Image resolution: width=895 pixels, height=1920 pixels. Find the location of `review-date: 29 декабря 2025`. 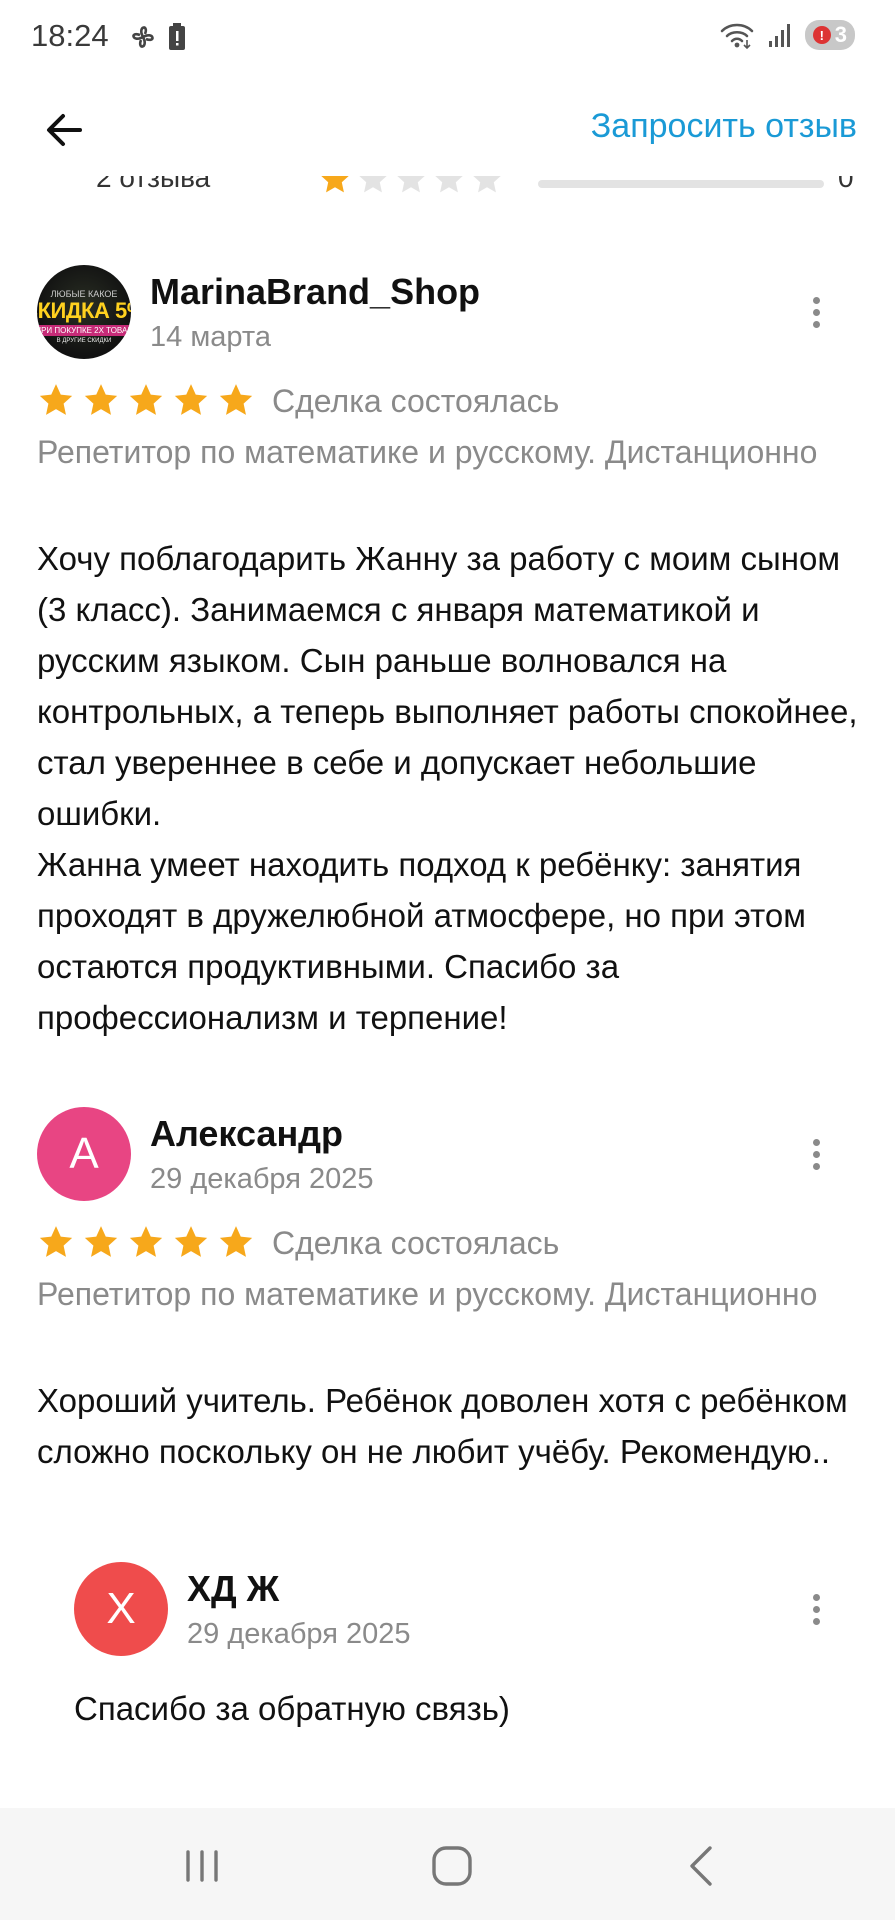

review-date: 29 декабря 2025 is located at coordinates (262, 1179).